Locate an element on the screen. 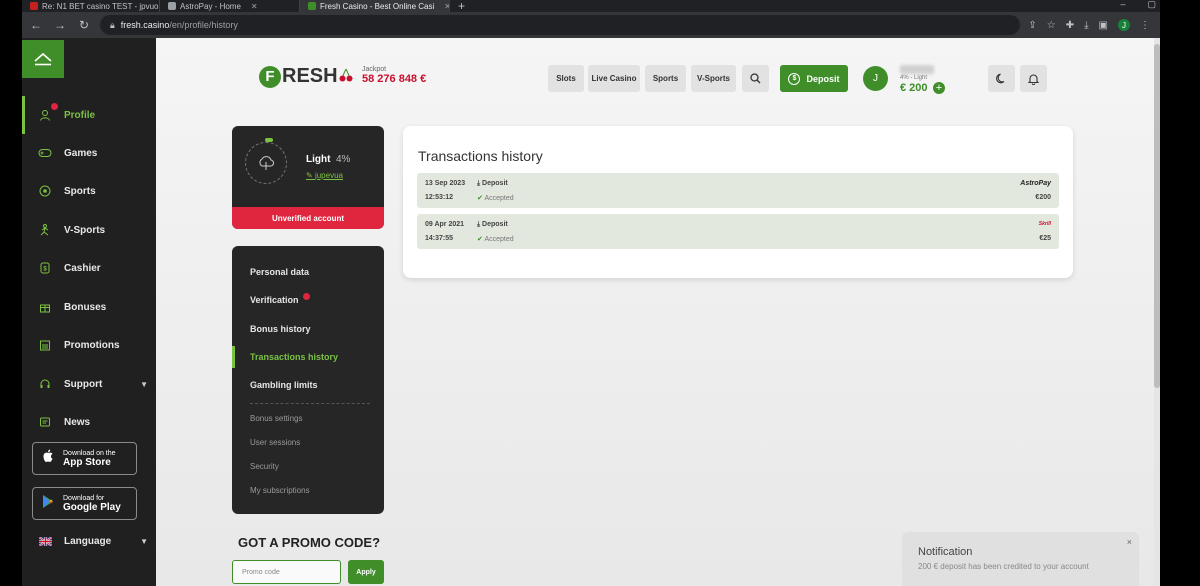 This screenshot has width=1200, height=586. browser-tab-fresh: Fresh Casino - Best Online Casi ✕ is located at coordinates (375, 6).